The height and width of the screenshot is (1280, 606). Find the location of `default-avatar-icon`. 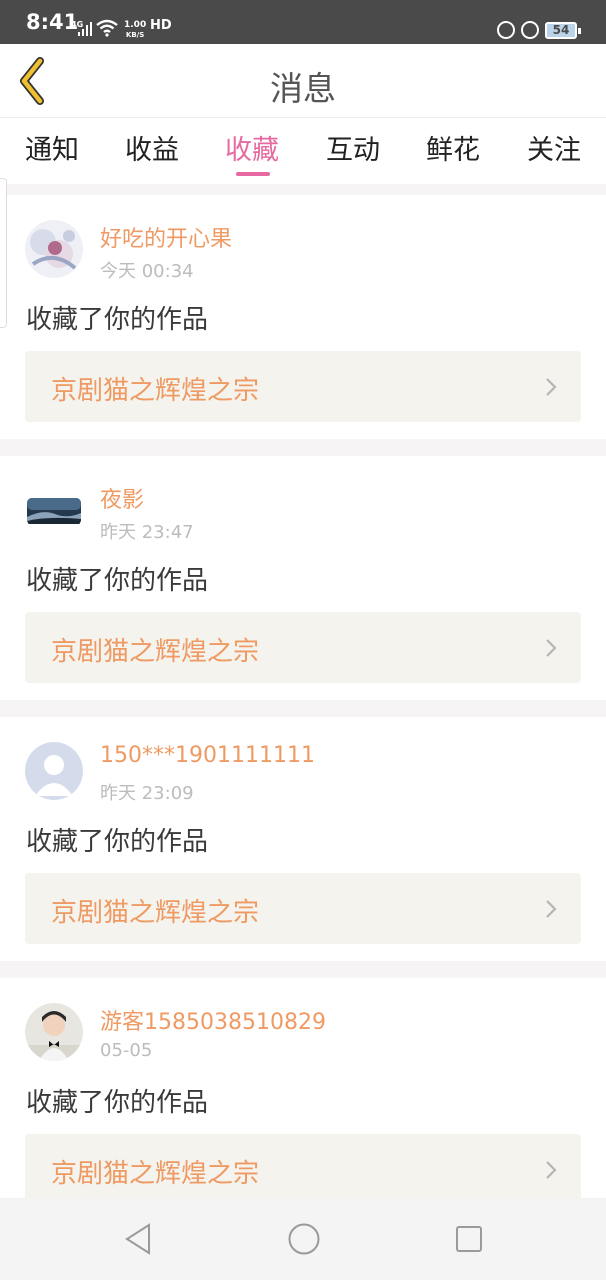

default-avatar-icon is located at coordinates (54, 771).